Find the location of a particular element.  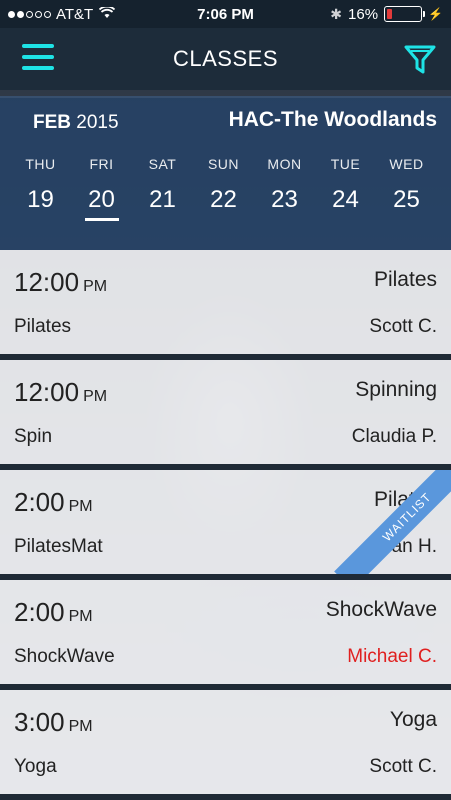

wifi-icon is located at coordinates (107, 13).